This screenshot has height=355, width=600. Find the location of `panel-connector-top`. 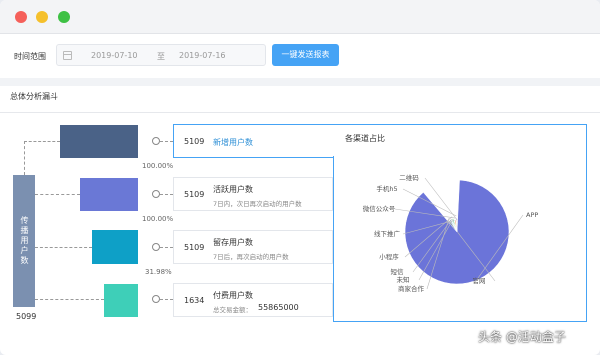

panel-connector-top is located at coordinates (253, 124).